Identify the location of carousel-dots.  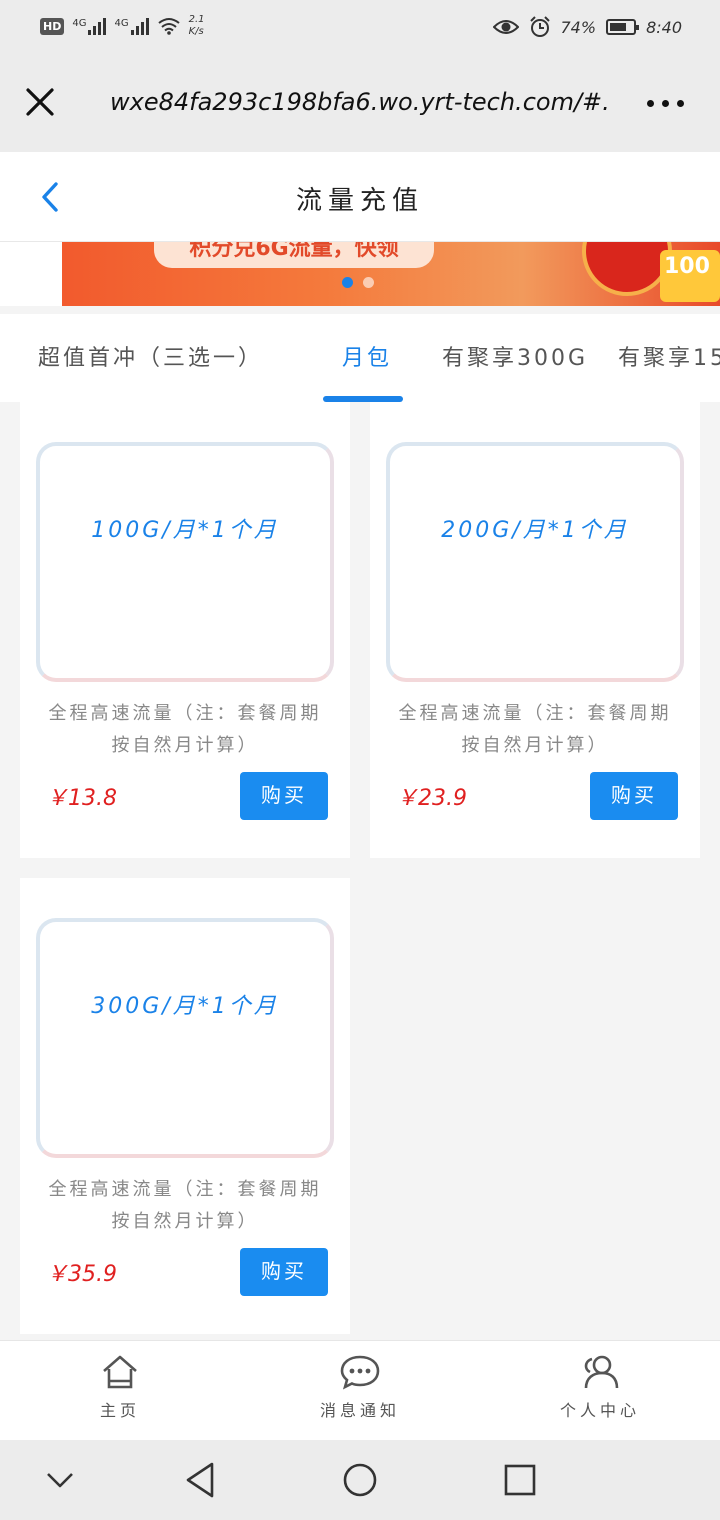
(358, 282).